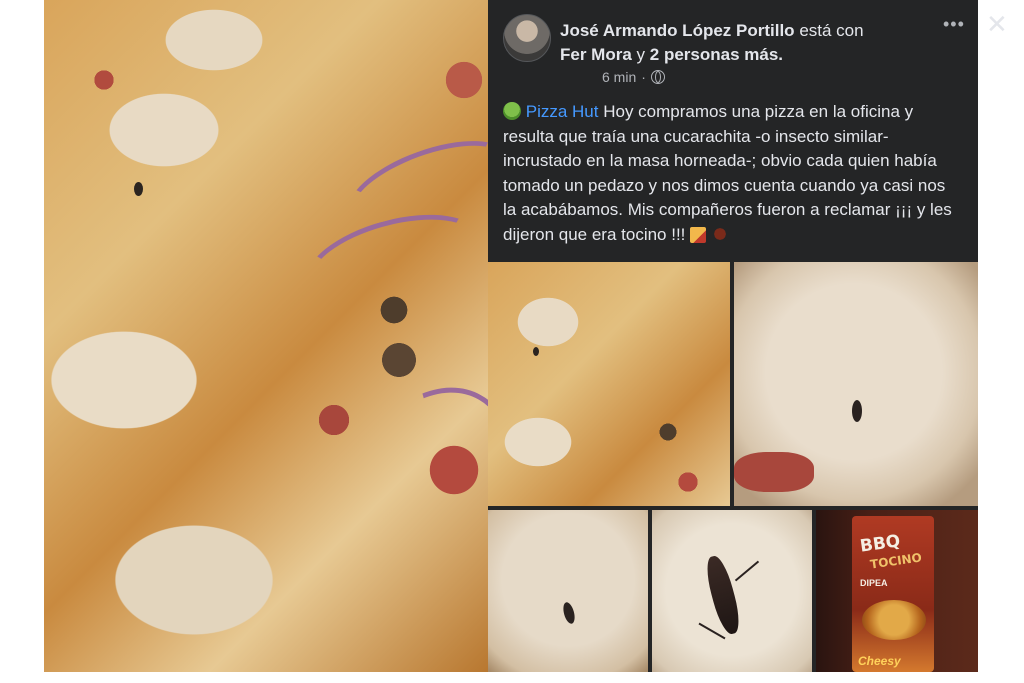  What do you see at coordinates (894, 620) in the screenshot?
I see `package-pizza-image` at bounding box center [894, 620].